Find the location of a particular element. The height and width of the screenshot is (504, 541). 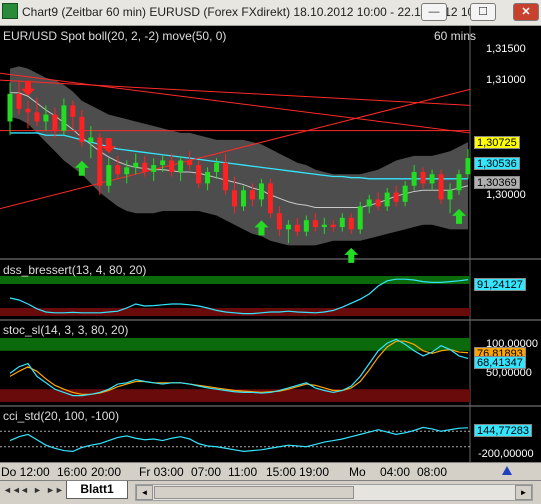

time-tick: 15:00 is located at coordinates (281, 472).